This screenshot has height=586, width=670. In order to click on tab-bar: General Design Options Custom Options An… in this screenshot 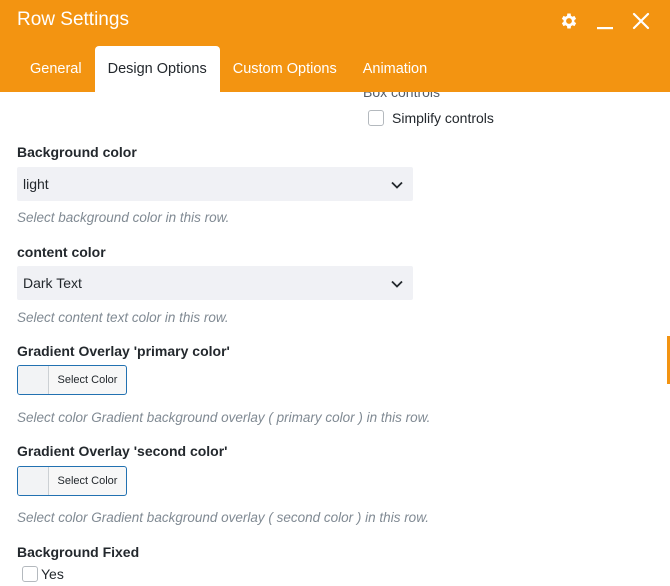, I will do `click(228, 69)`.